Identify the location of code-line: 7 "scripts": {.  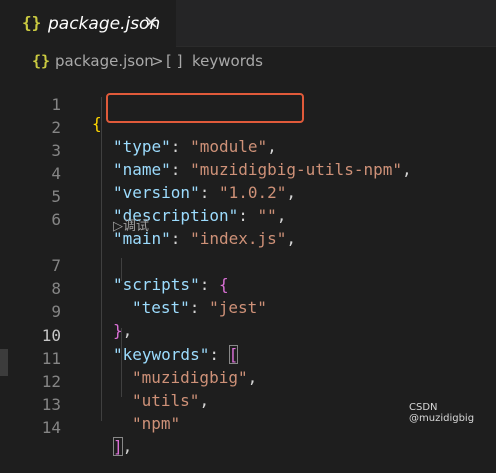
(248, 264).